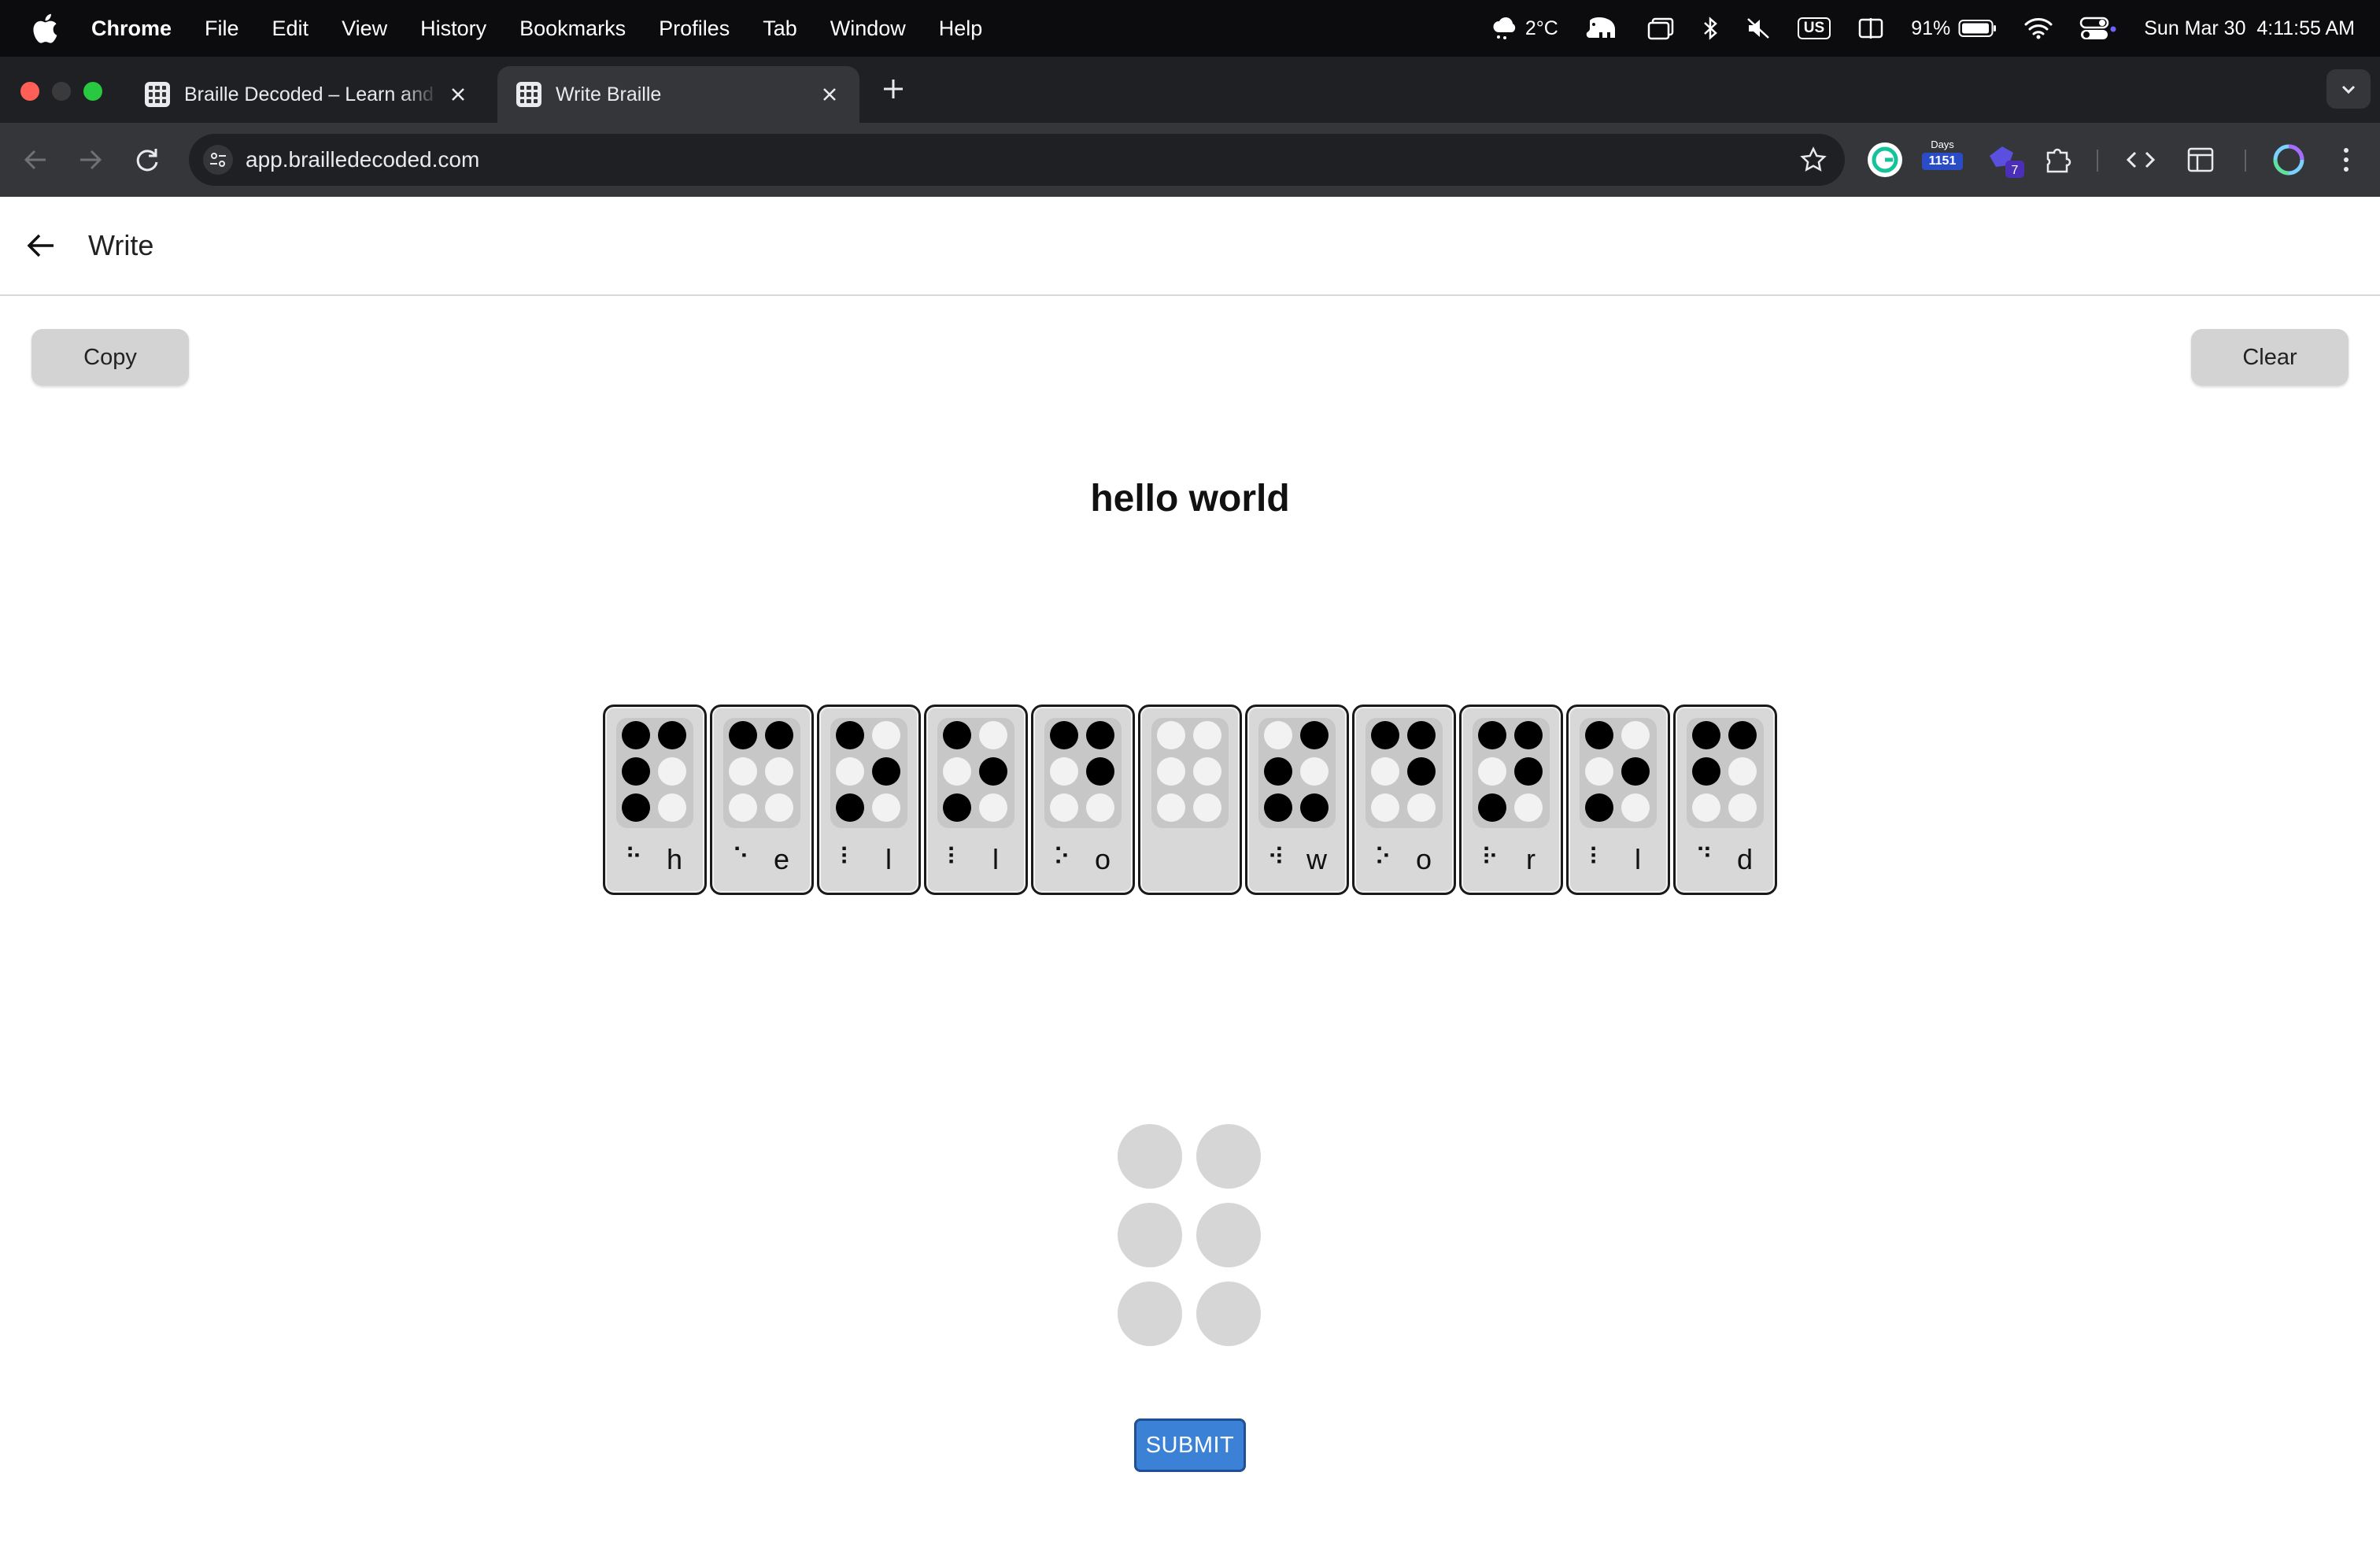 This screenshot has width=2380, height=1546. I want to click on braille-letter: e, so click(781, 859).